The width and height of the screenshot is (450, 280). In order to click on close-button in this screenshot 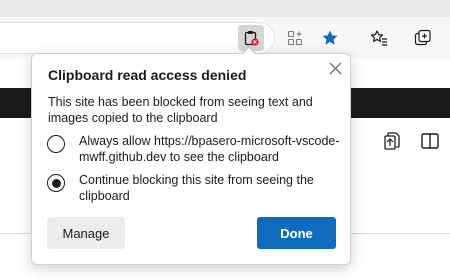, I will do `click(335, 68)`.